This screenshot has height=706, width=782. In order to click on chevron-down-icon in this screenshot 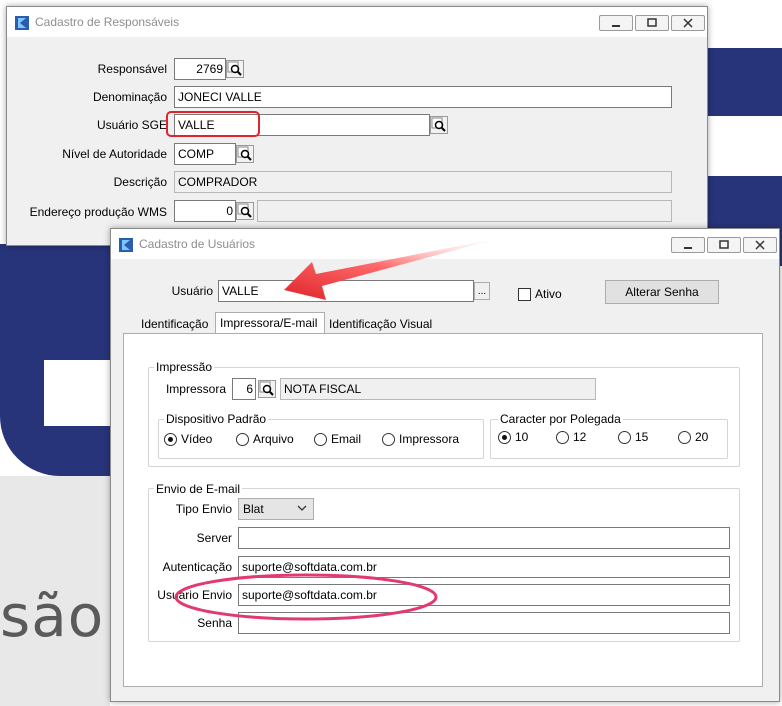, I will do `click(302, 508)`.